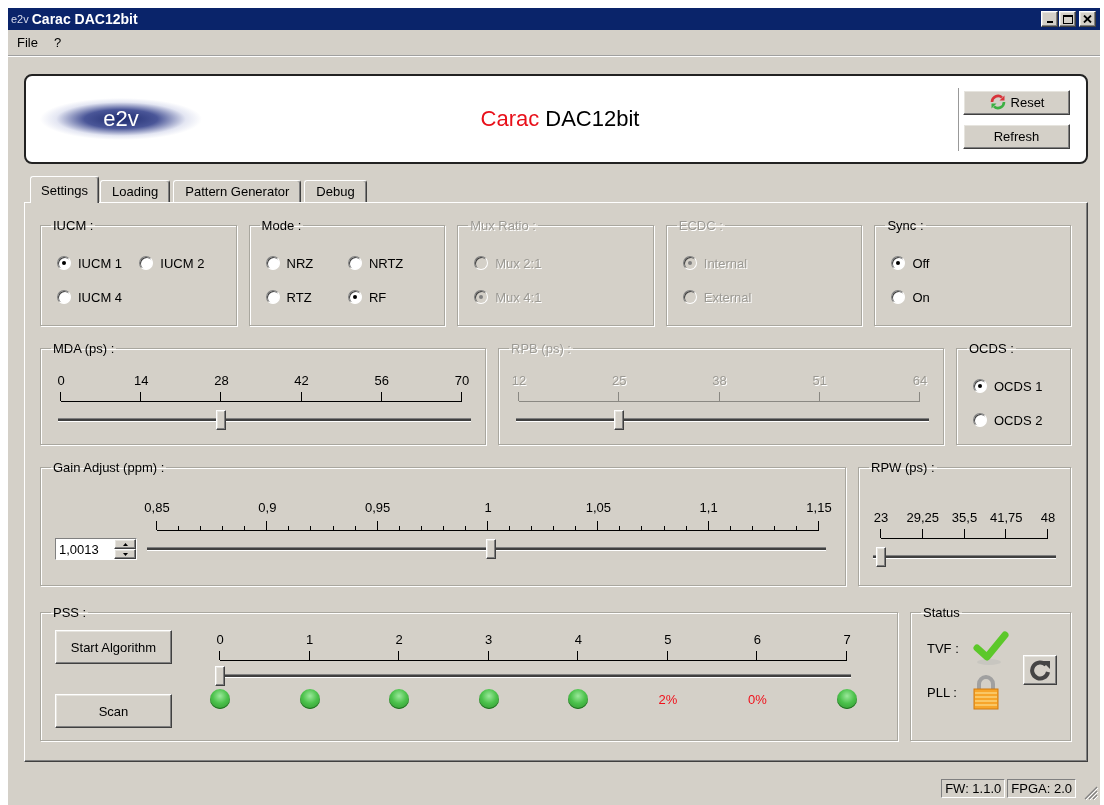 The width and height of the screenshot is (1104, 805). Describe the element at coordinates (73, 225) in the screenshot. I see `group-title: IUCM :` at that location.